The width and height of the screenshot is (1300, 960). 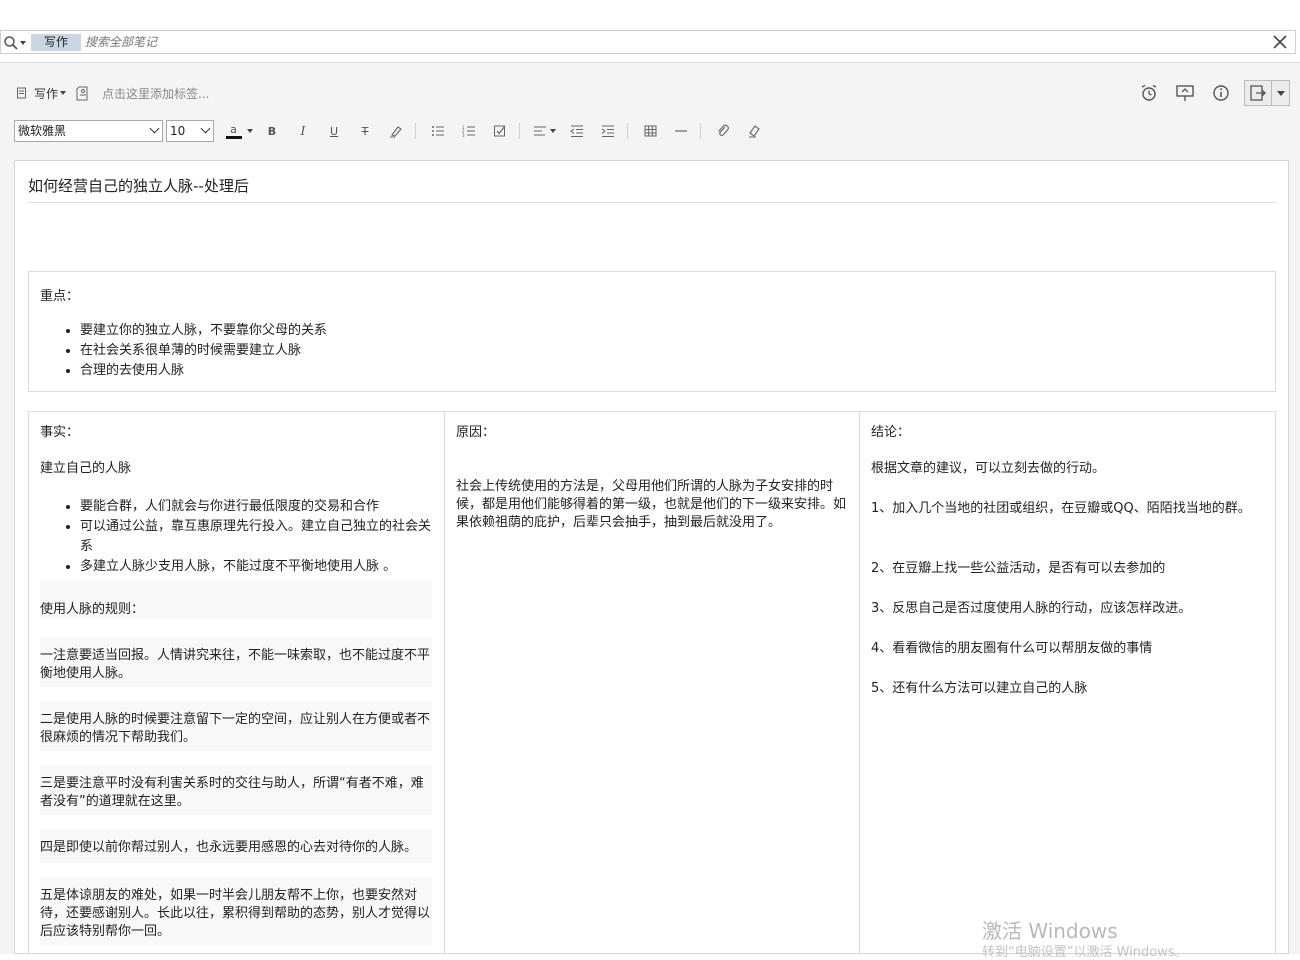 What do you see at coordinates (235, 664) in the screenshot?
I see `rule-text: 一注意要适当回报。人情讲究来往，不能一味索取，也不能过度不平衡地使用人脉。` at bounding box center [235, 664].